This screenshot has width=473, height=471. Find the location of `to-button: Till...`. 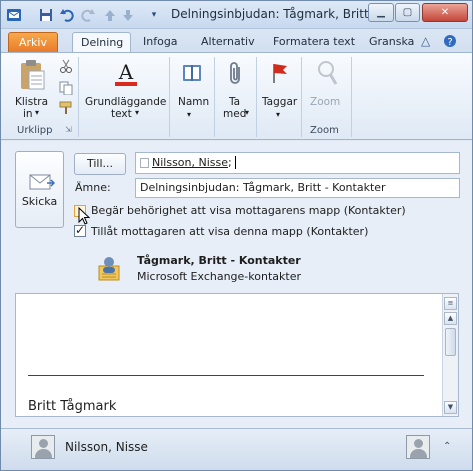

to-button: Till... is located at coordinates (100, 164).